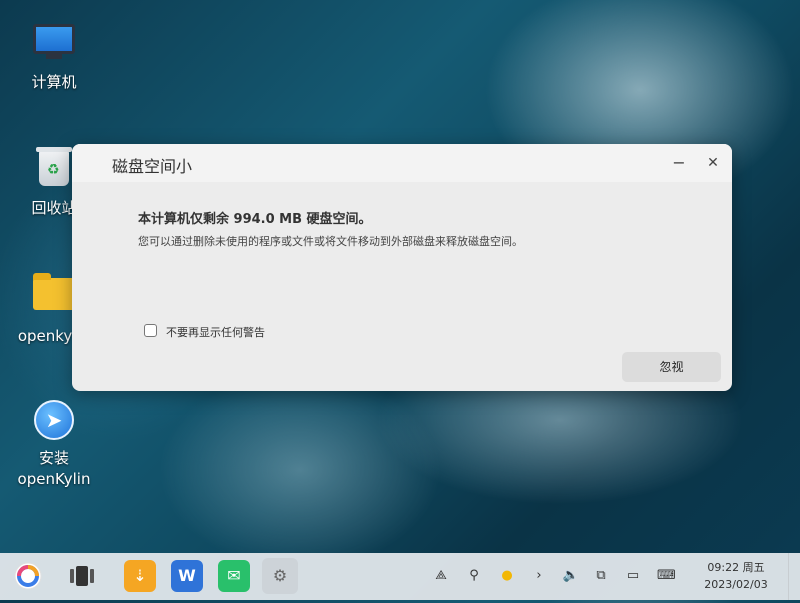  I want to click on multitask-view-icon, so click(82, 576).